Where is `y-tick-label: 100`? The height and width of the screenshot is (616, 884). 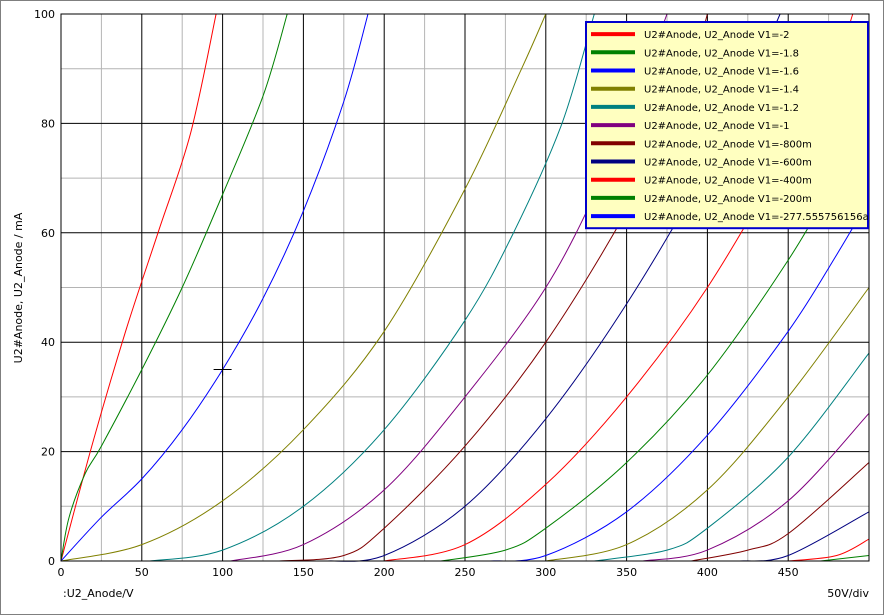 y-tick-label: 100 is located at coordinates (44, 14).